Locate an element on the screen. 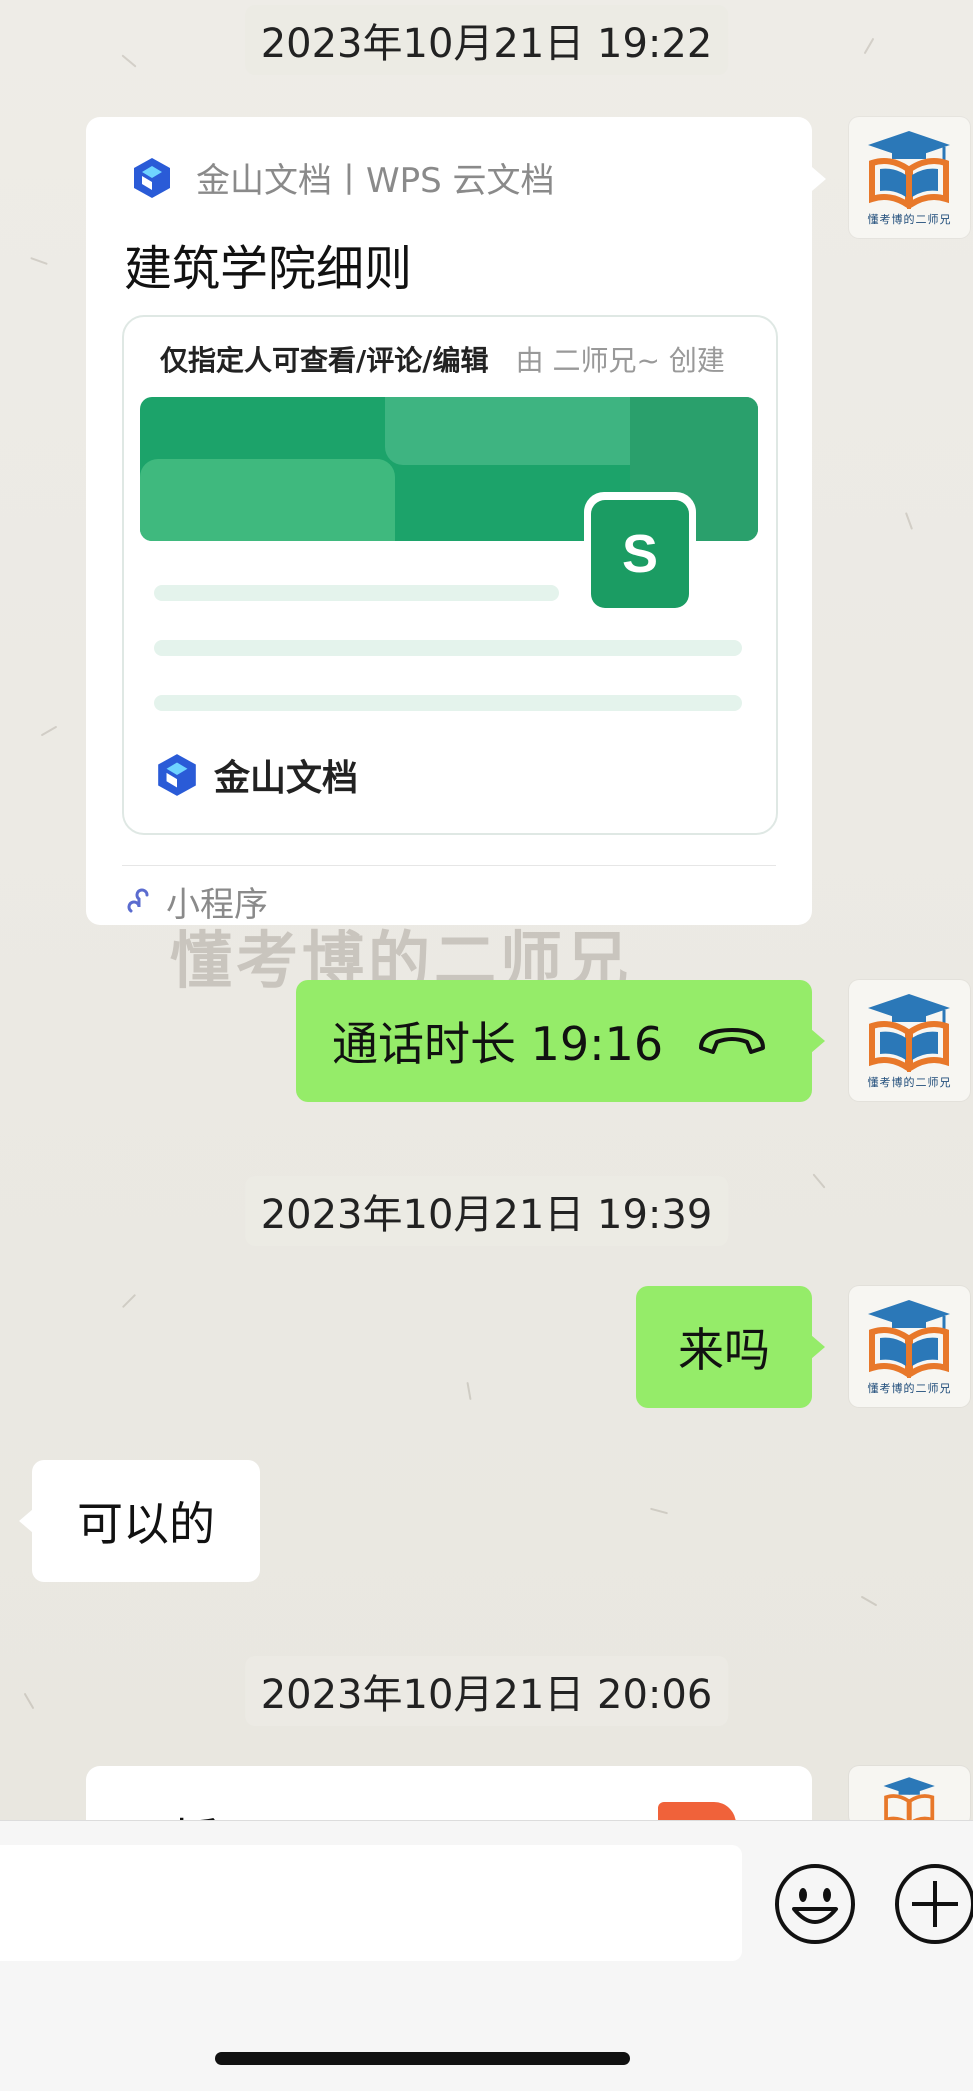 The height and width of the screenshot is (2091, 973). divider is located at coordinates (449, 865).